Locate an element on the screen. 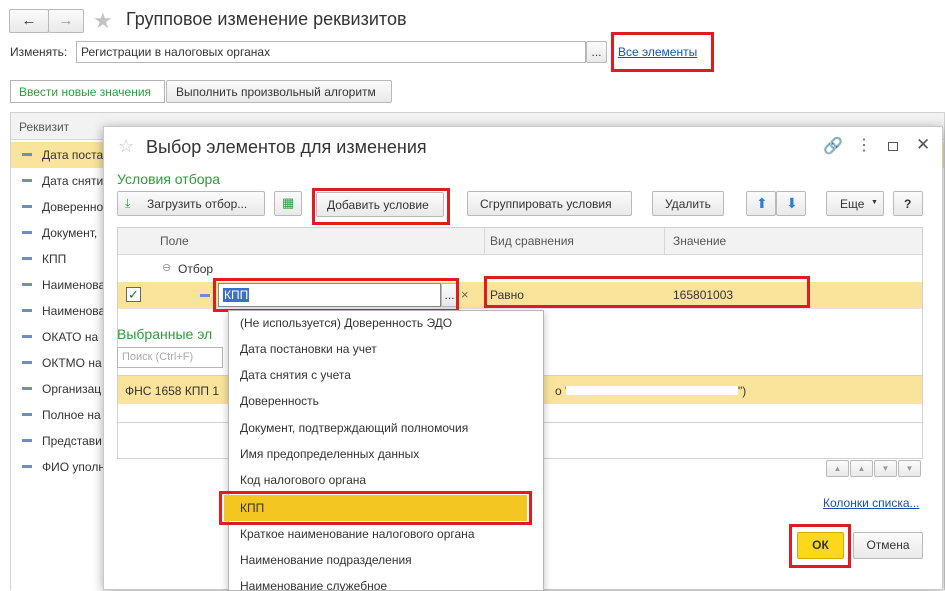  scroll-down-button: ▼ is located at coordinates (885, 468).